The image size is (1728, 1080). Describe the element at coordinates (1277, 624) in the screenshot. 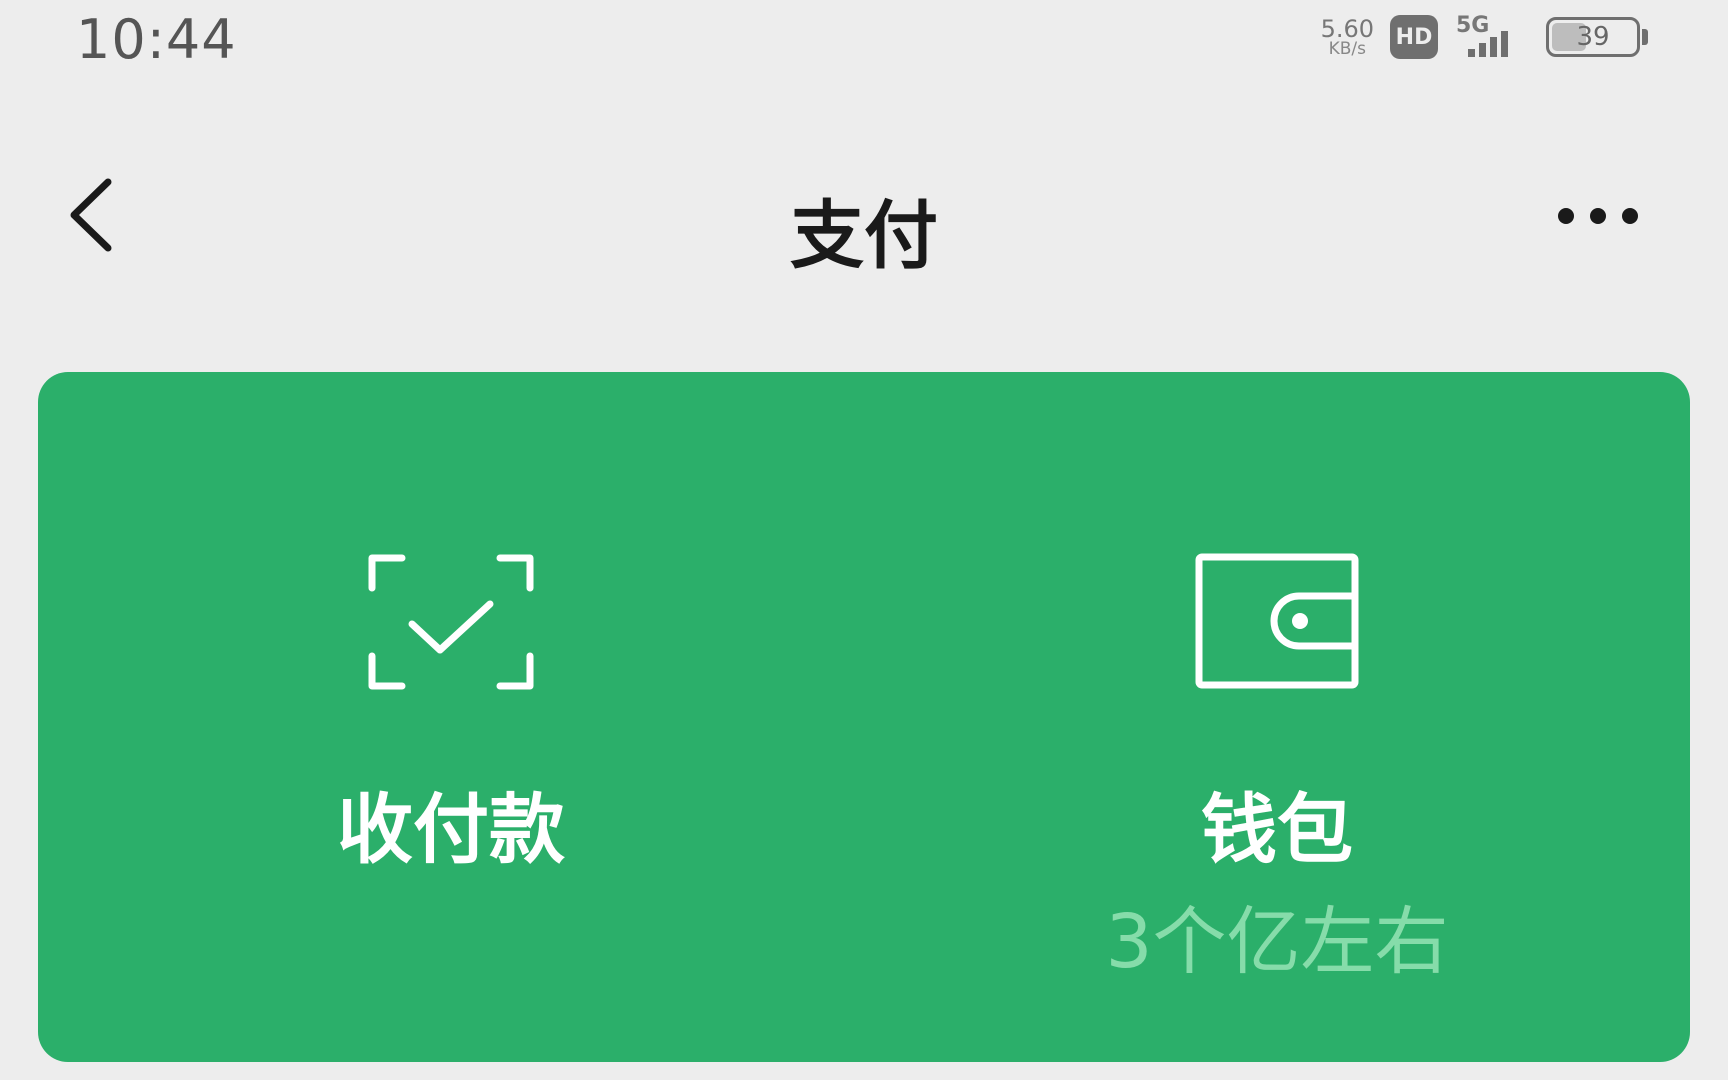

I see `wallet-icon` at that location.